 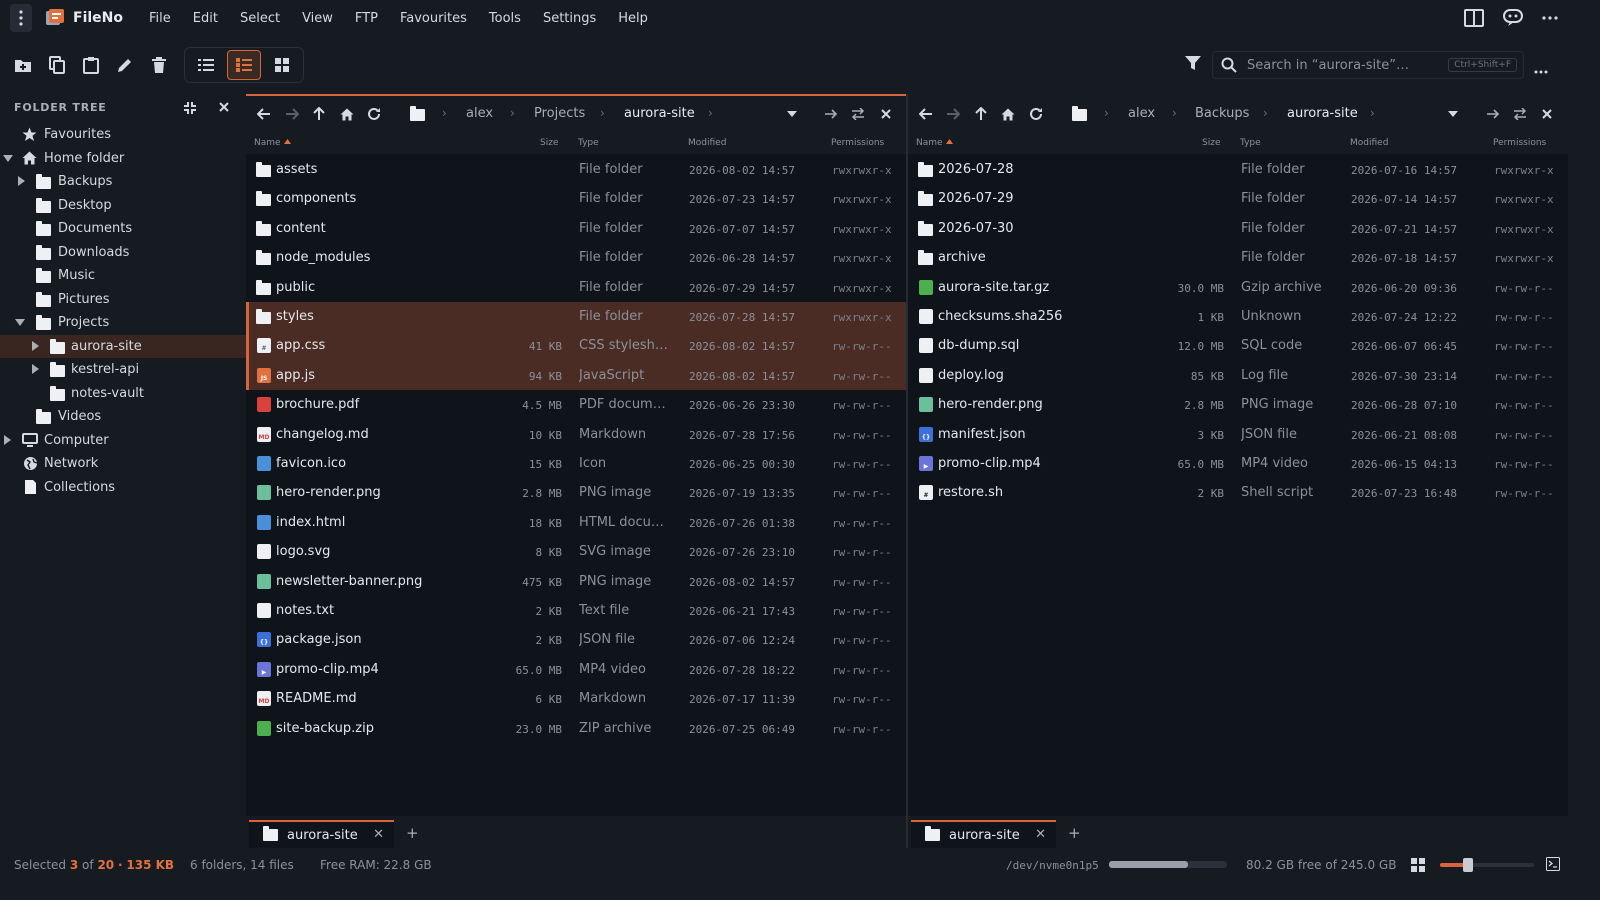 I want to click on menu-file: File, so click(x=160, y=18).